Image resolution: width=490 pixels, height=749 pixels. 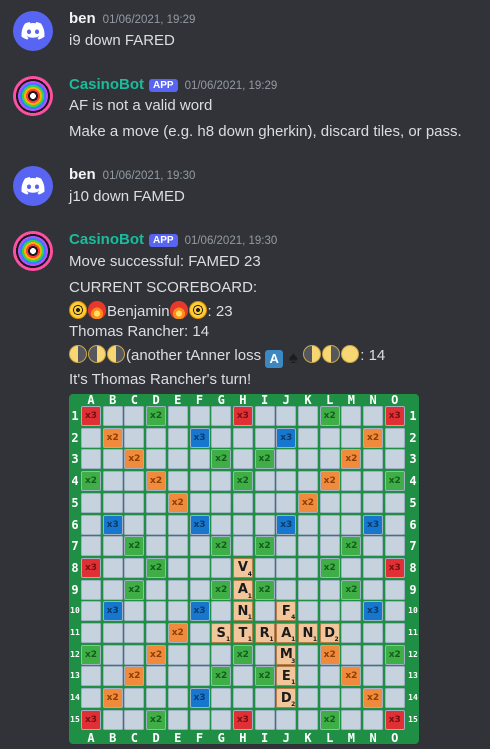 What do you see at coordinates (106, 84) in the screenshot?
I see `bot-username: CasinoBot` at bounding box center [106, 84].